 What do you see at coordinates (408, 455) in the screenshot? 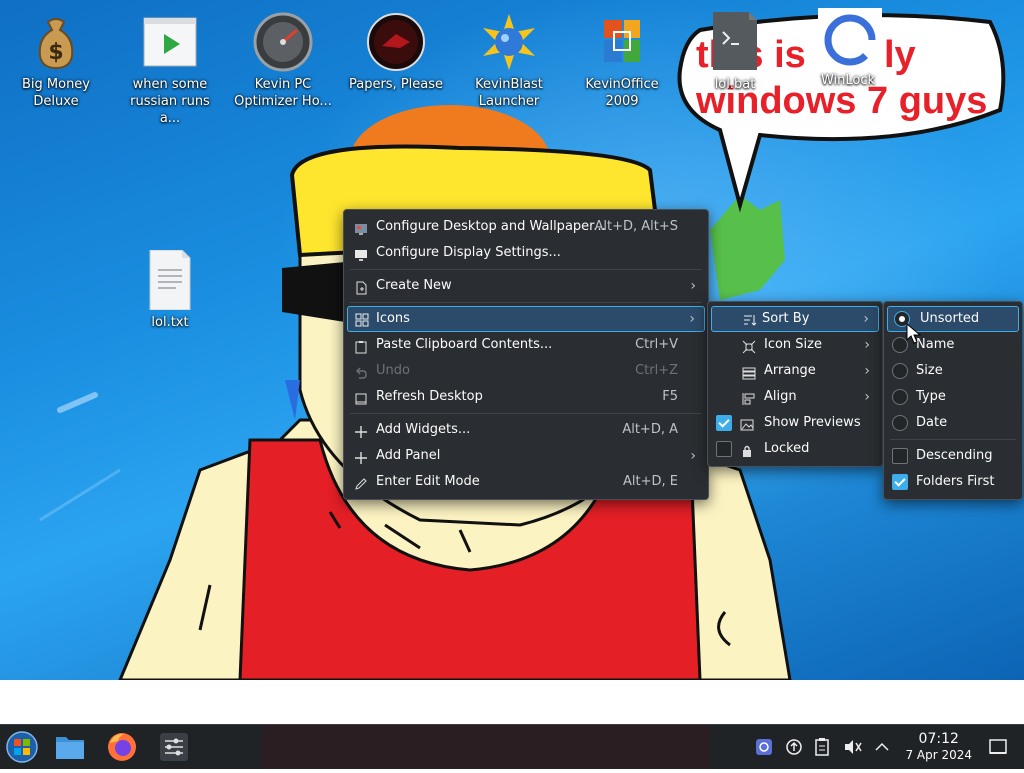
I see `menu-item-label: Add Panel` at bounding box center [408, 455].